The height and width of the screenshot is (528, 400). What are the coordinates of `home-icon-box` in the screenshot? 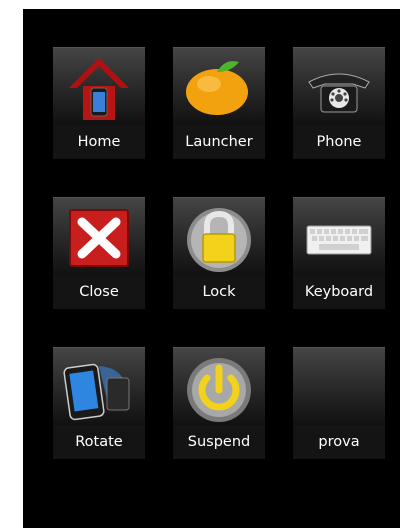 It's located at (99, 86).